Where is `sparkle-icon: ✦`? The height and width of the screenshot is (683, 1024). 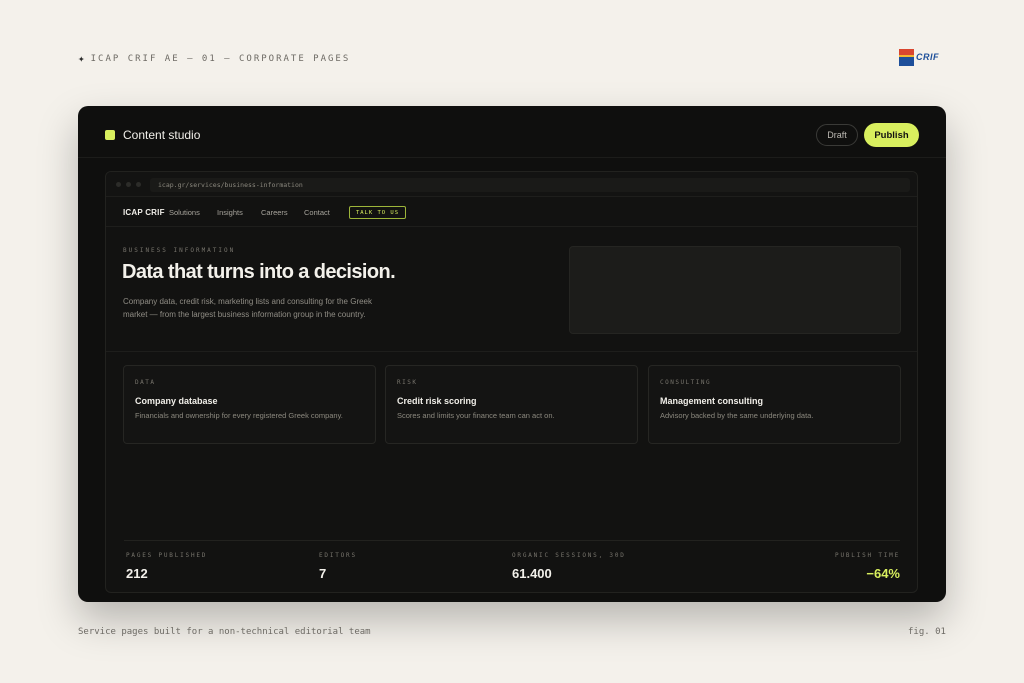 sparkle-icon: ✦ is located at coordinates (81, 58).